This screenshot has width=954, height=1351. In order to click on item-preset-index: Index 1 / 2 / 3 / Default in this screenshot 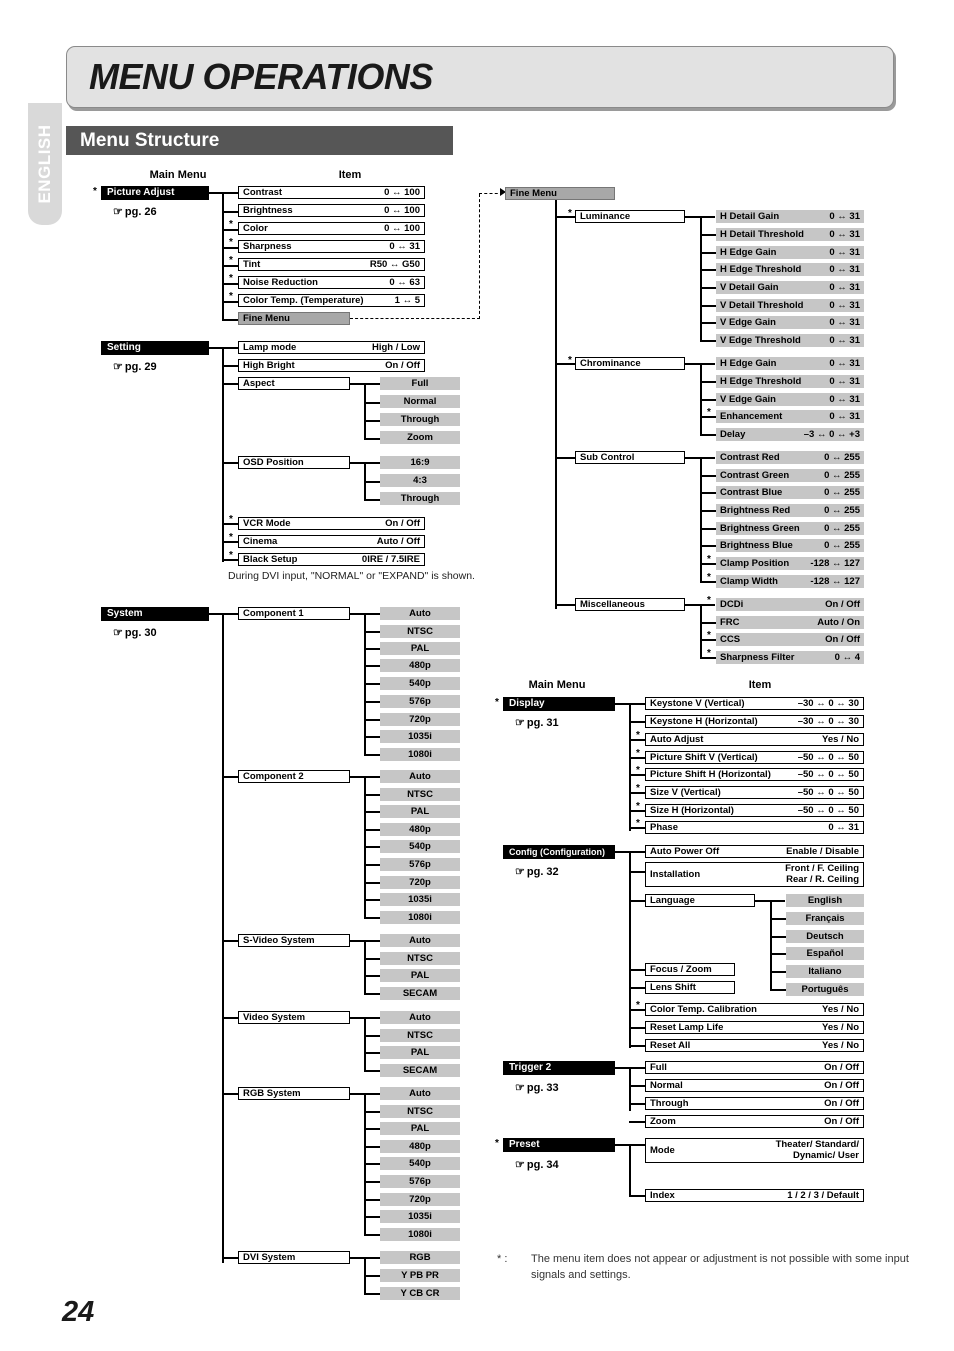, I will do `click(754, 1195)`.